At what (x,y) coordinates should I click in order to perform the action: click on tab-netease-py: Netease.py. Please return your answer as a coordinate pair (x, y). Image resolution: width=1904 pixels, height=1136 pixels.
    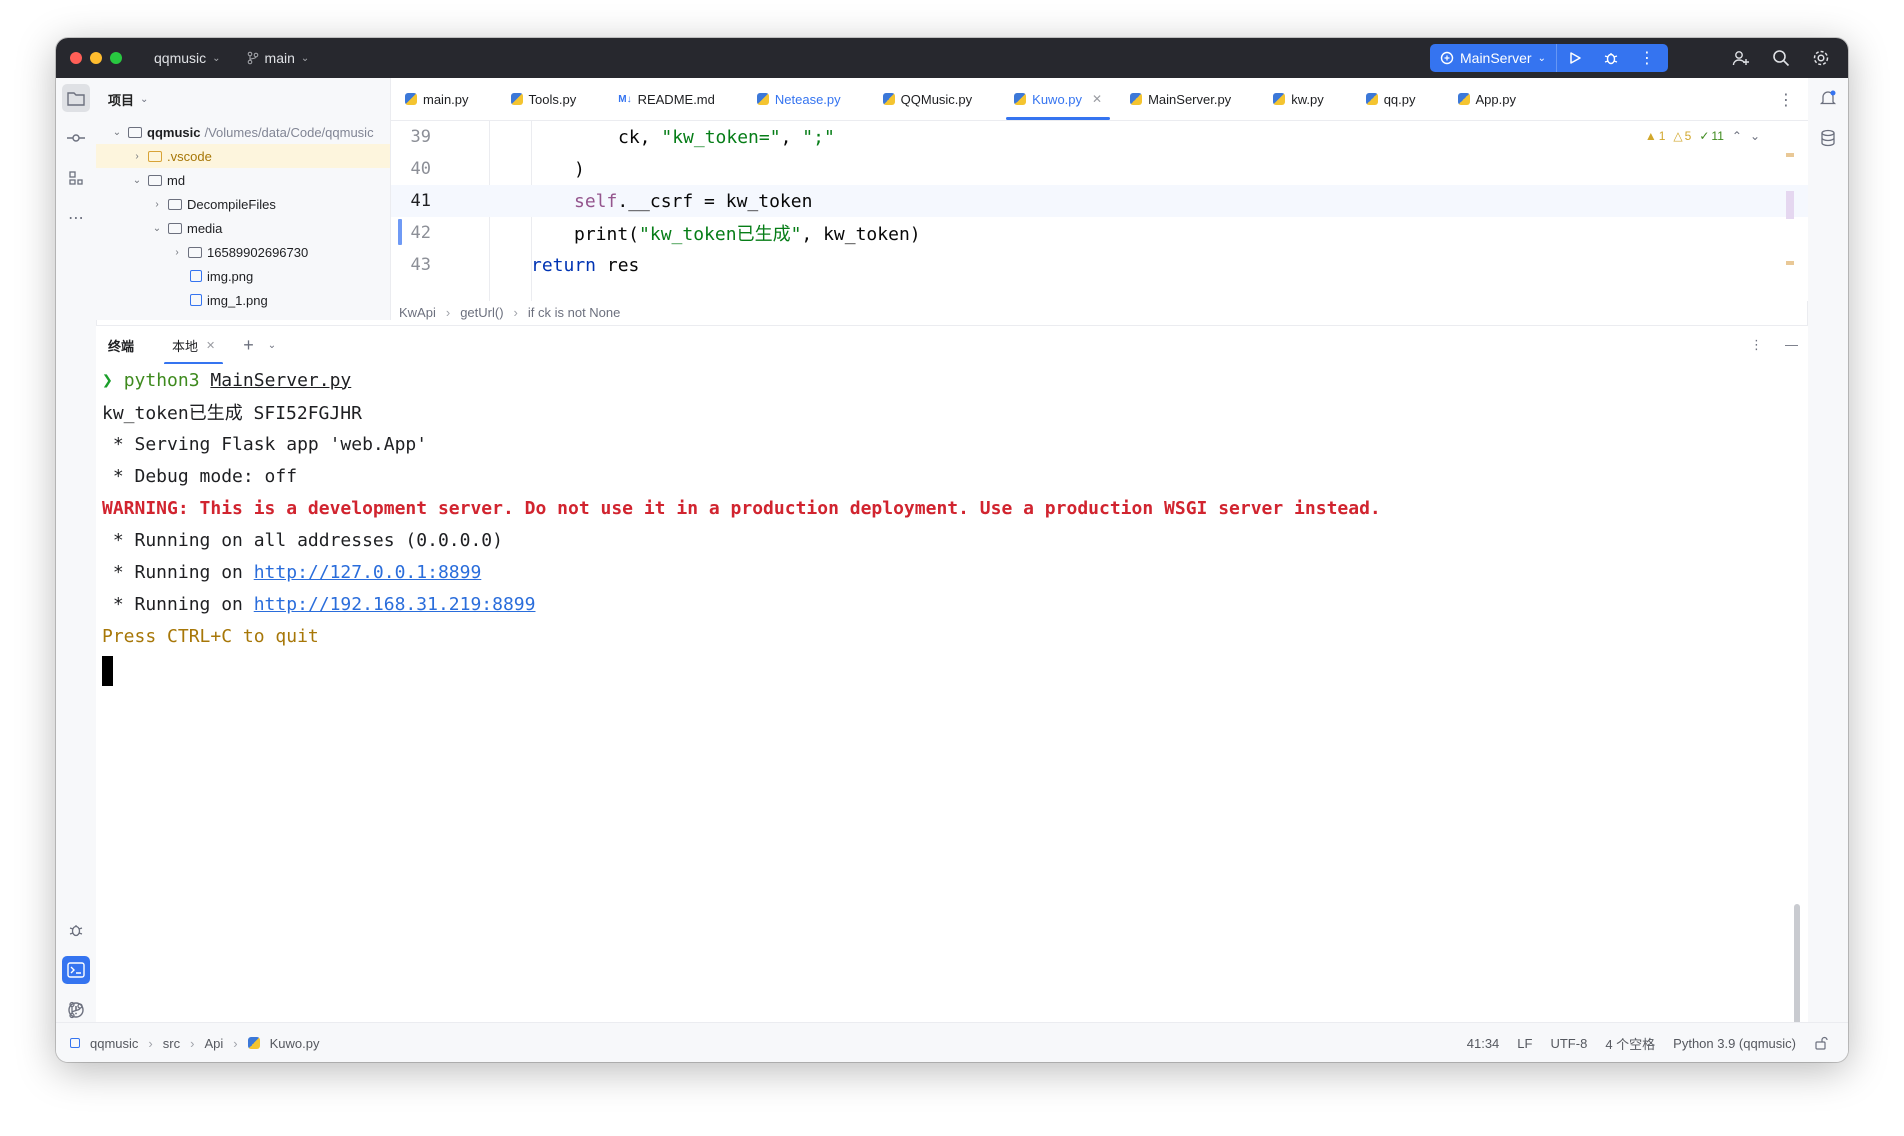
    Looking at the image, I should click on (799, 99).